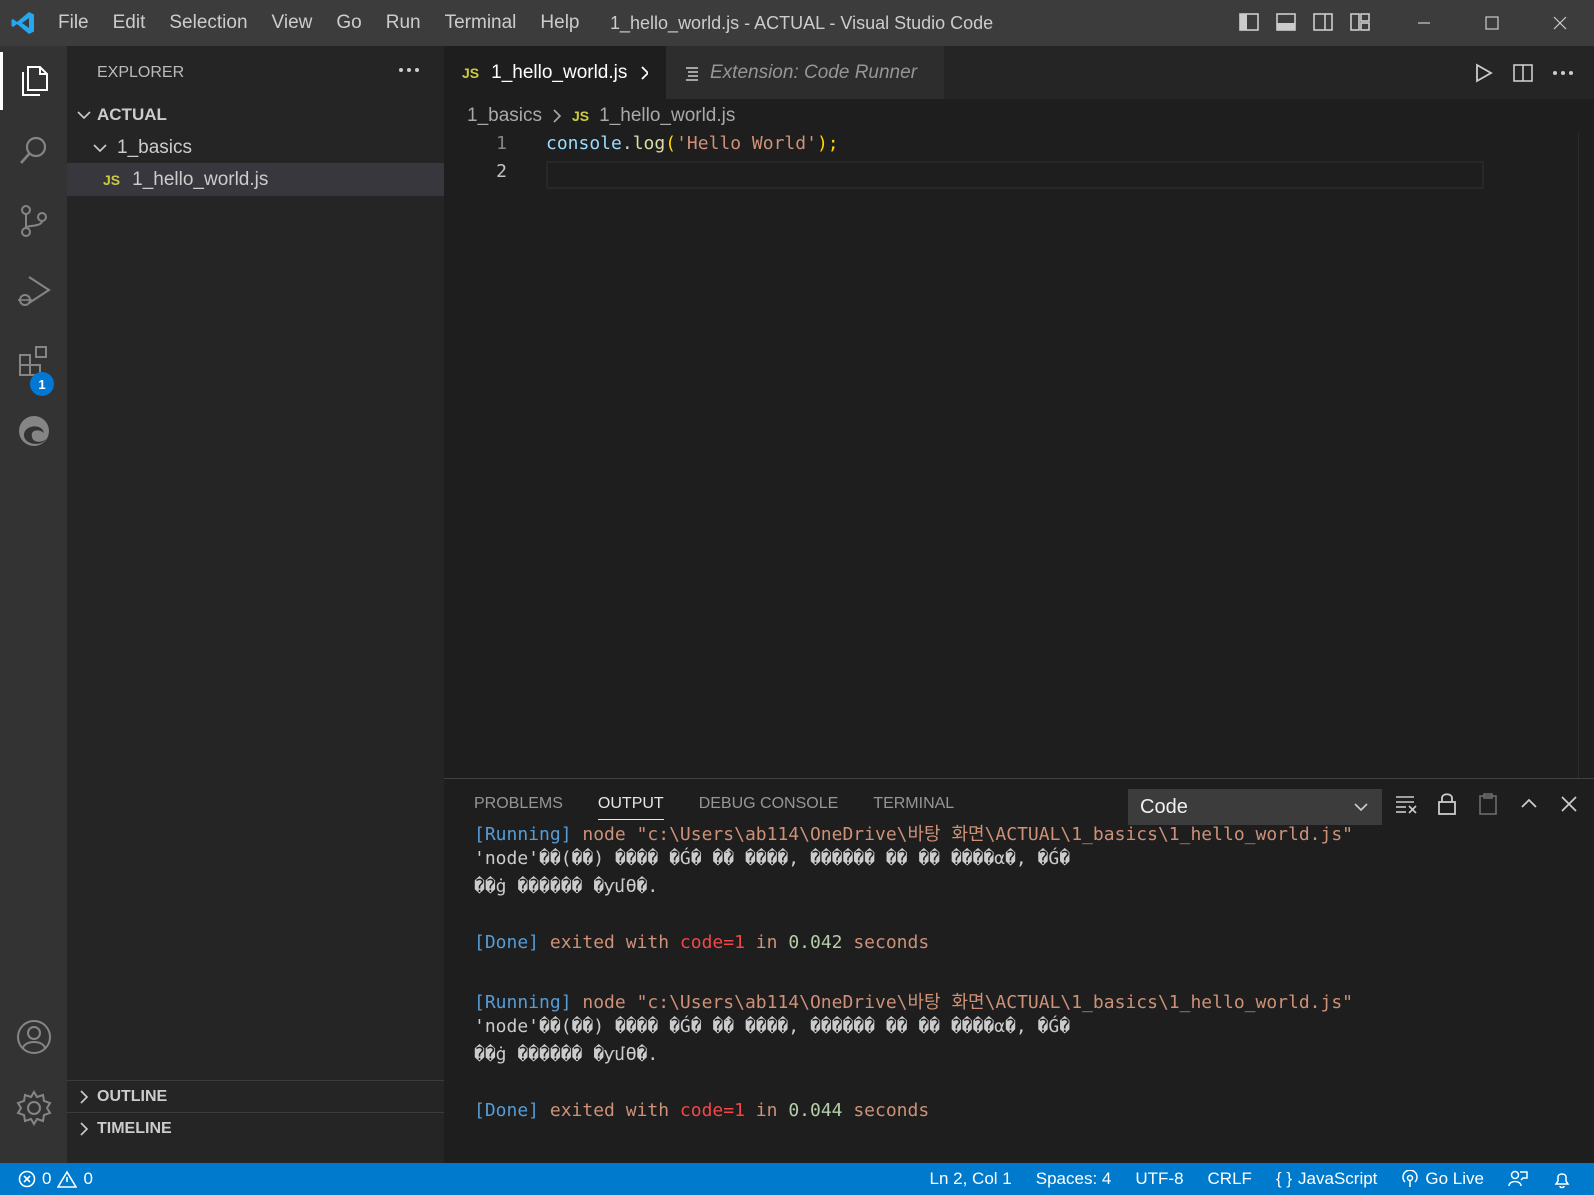 The image size is (1594, 1195). What do you see at coordinates (501, 143) in the screenshot?
I see `line-number: 1` at bounding box center [501, 143].